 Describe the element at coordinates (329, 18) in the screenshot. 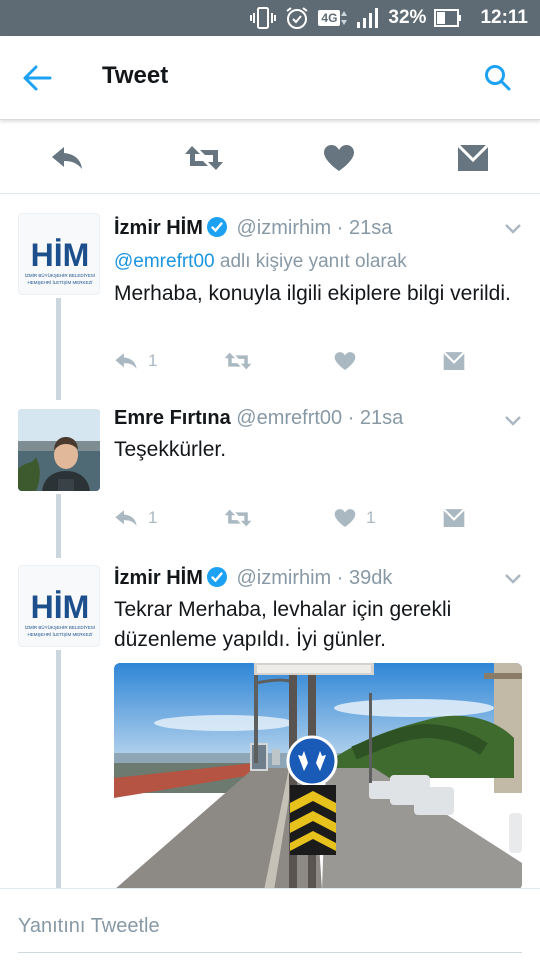

I see `network-label: 4G` at that location.